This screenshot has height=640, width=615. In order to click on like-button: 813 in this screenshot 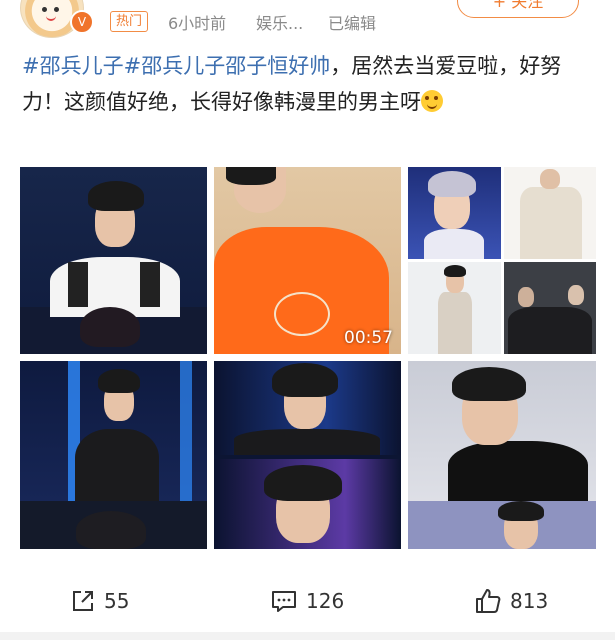, I will do `click(511, 601)`.